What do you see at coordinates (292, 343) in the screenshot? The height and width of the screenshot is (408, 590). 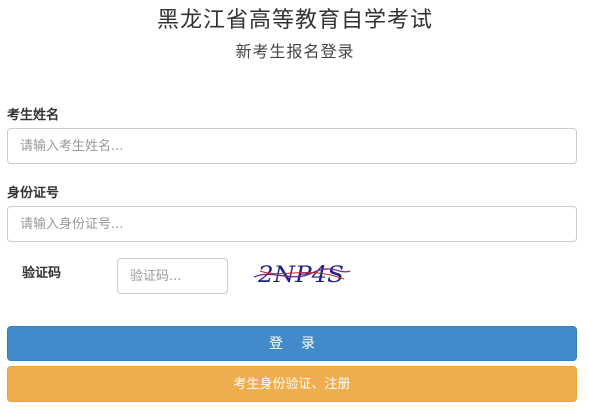 I see `login-button: 登录` at bounding box center [292, 343].